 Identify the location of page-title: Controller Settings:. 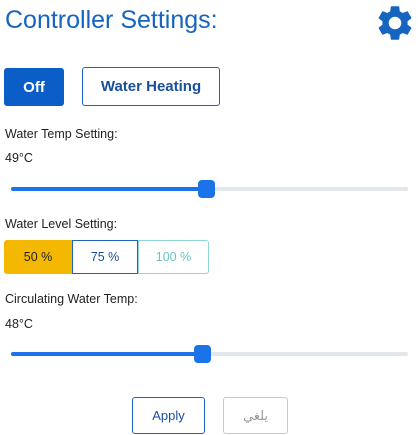
(111, 20).